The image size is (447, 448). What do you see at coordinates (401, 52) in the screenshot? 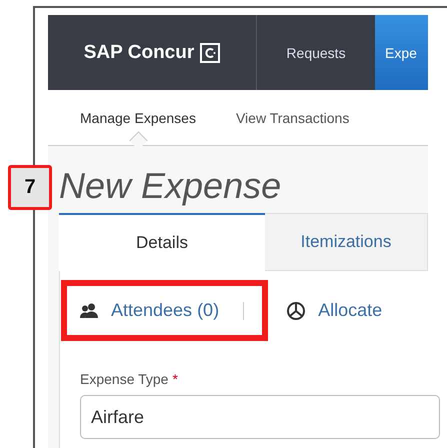
I see `nav-tab: Expe` at bounding box center [401, 52].